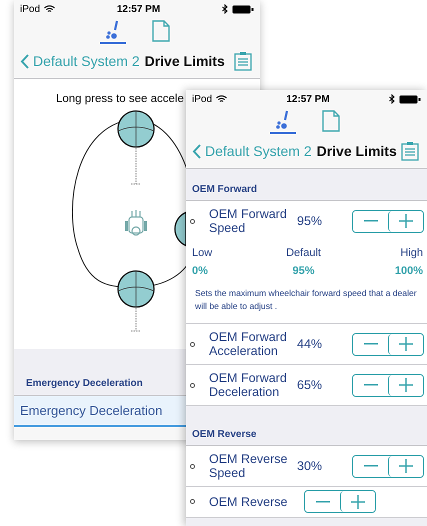  I want to click on description-text: Sets the maximum wheelchair forward speed that a dealer will be able to adjust ., so click(306, 300).